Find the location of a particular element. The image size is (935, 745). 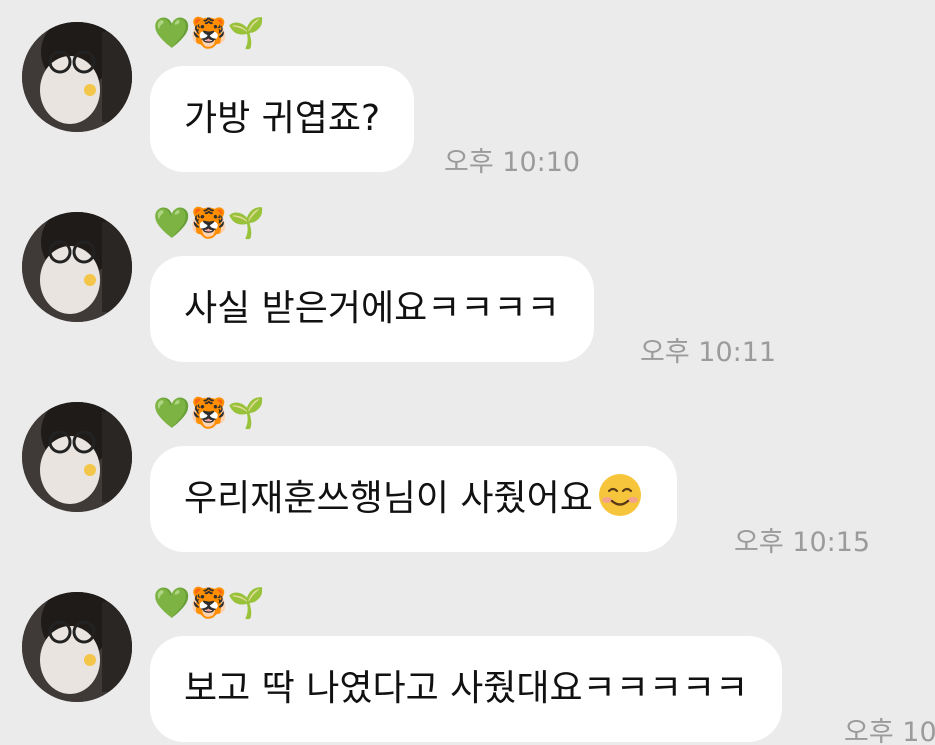

message-timestamp: 오후 10:10 is located at coordinates (512, 162).